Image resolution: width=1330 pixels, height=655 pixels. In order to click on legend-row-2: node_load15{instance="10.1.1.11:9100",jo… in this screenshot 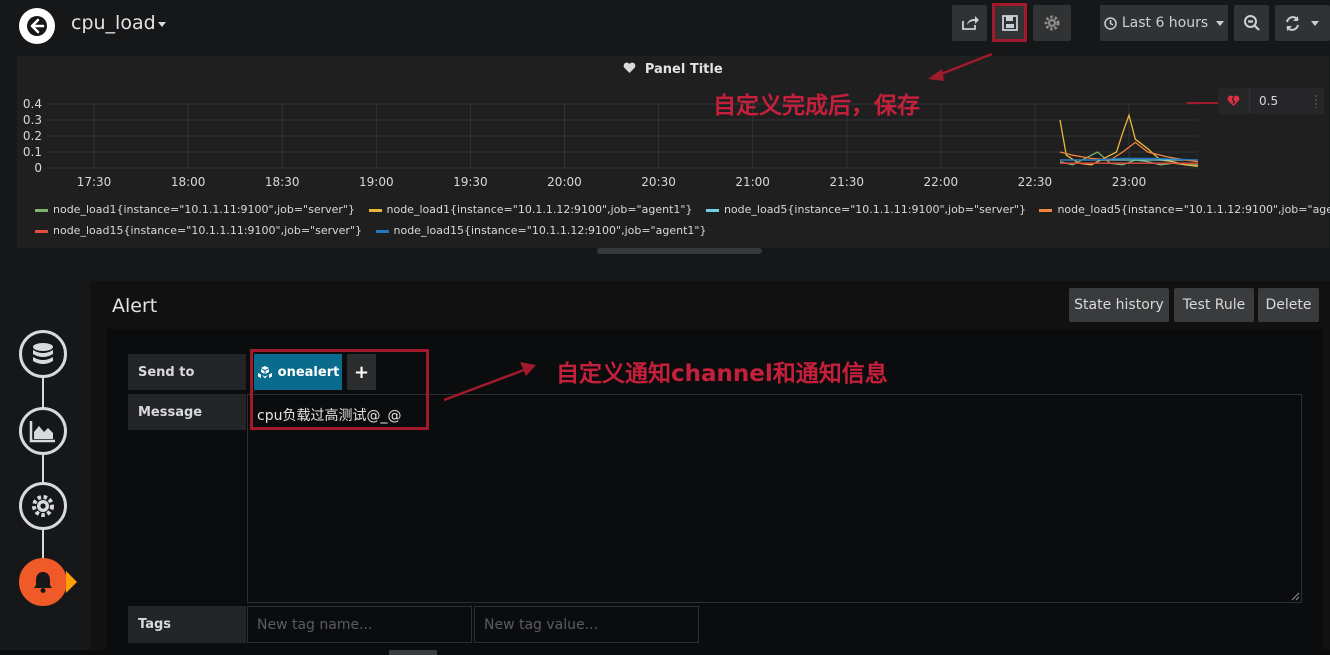, I will do `click(375, 230)`.